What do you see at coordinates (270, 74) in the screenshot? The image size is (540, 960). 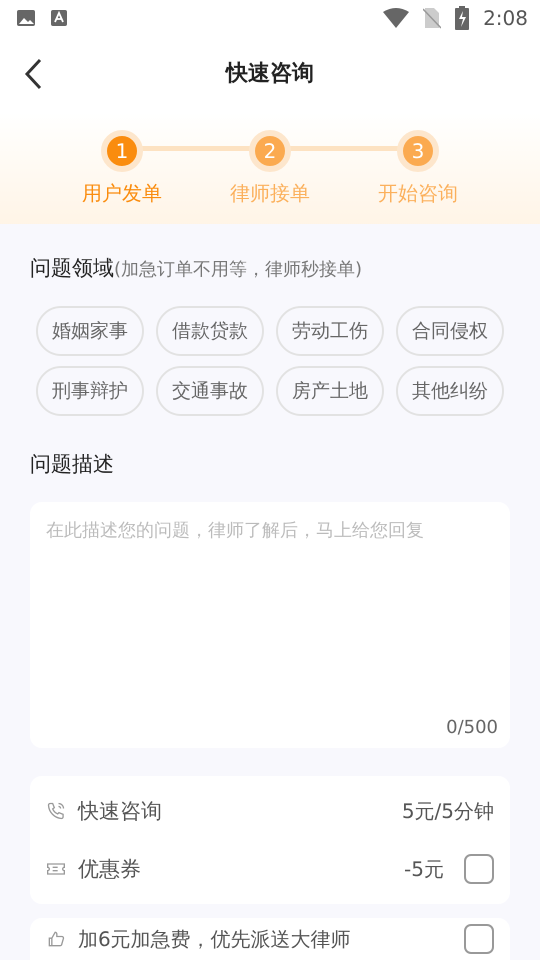 I see `page-title: 快速咨询` at bounding box center [270, 74].